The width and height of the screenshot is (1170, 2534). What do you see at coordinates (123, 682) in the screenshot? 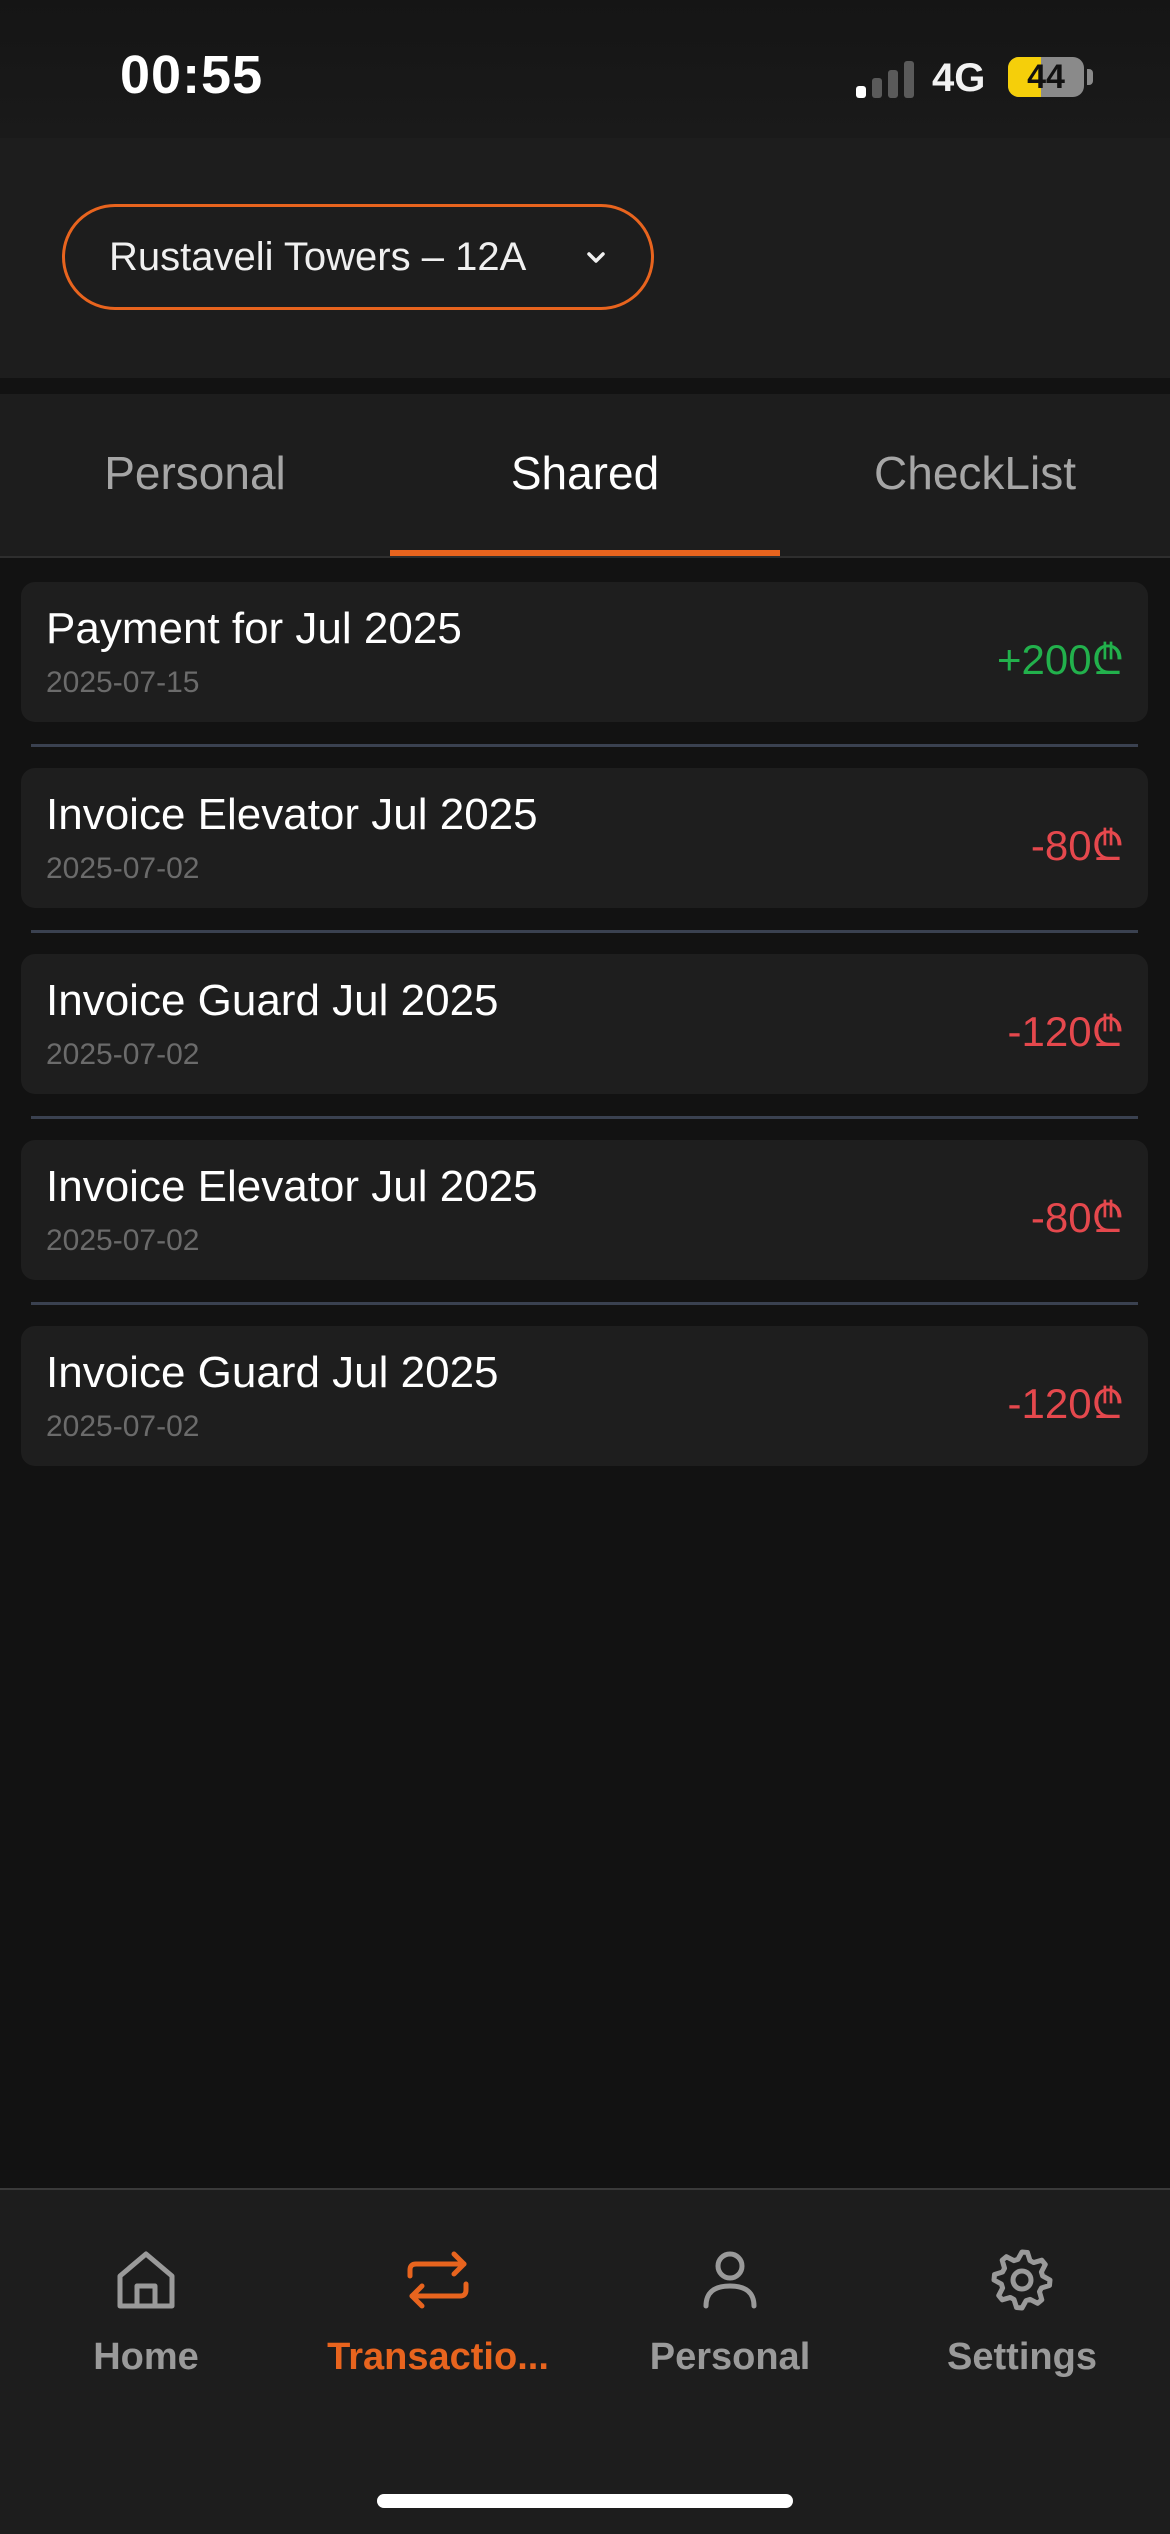
I see `transaction-date: 2025-07-15` at bounding box center [123, 682].